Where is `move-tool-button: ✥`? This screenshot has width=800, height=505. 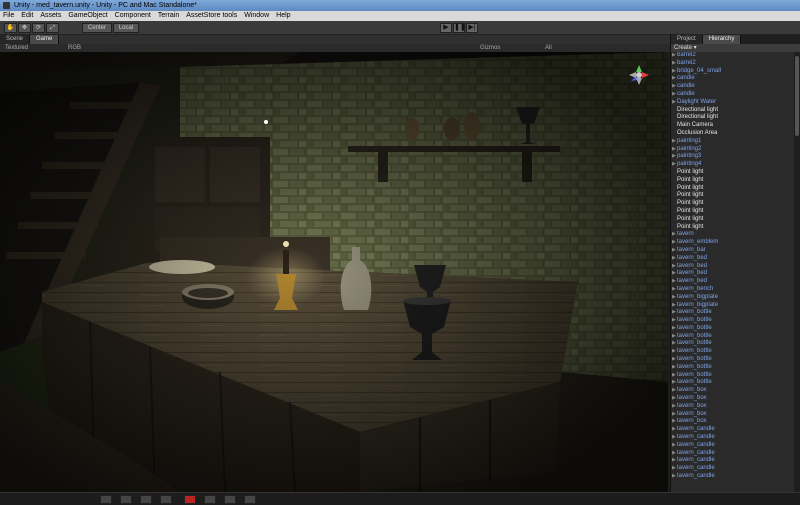
move-tool-button: ✥ is located at coordinates (24, 28).